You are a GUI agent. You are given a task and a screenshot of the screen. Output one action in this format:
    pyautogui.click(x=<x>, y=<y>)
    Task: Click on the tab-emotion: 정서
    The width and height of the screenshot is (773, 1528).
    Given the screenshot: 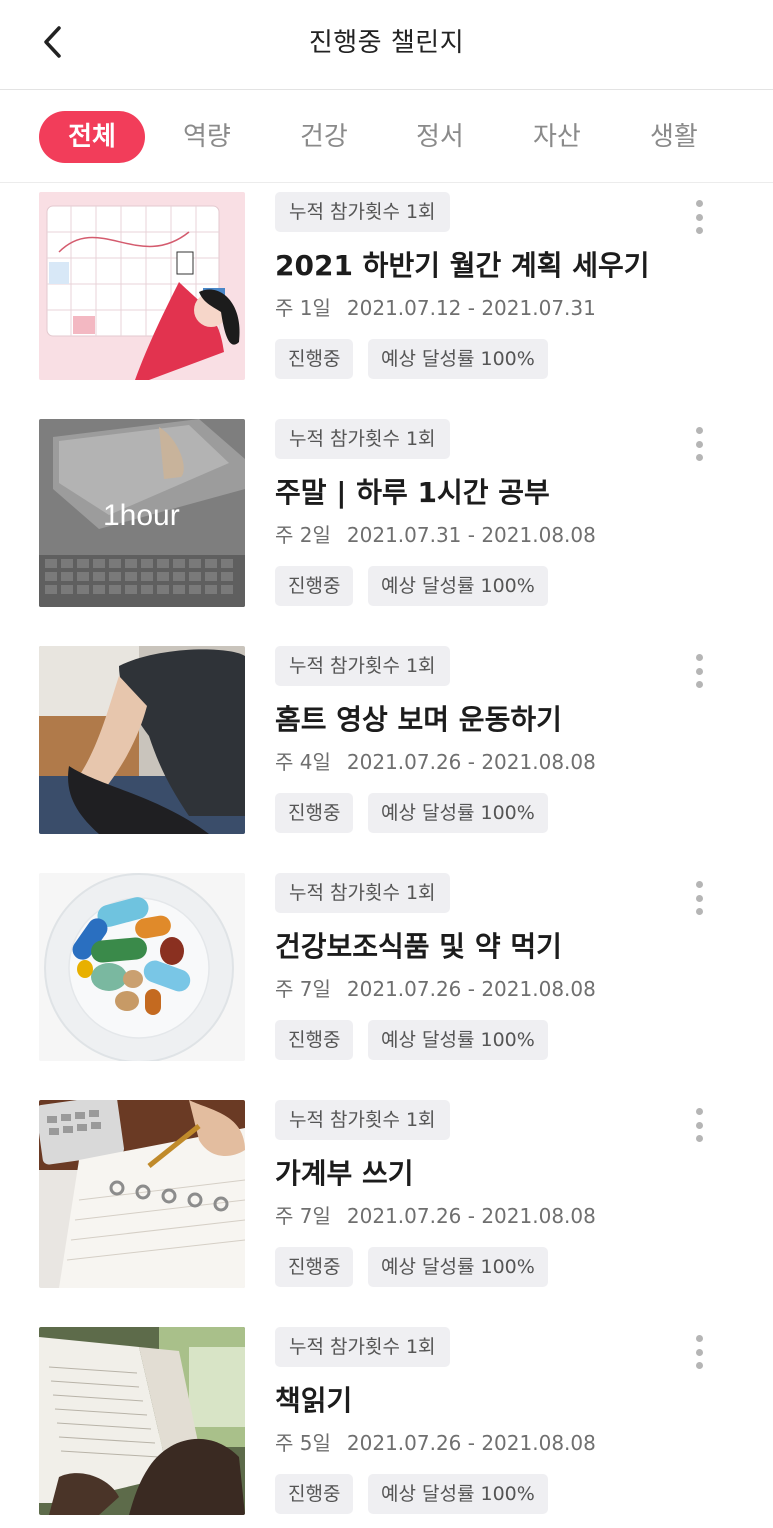 What is the action you would take?
    pyautogui.click(x=440, y=137)
    